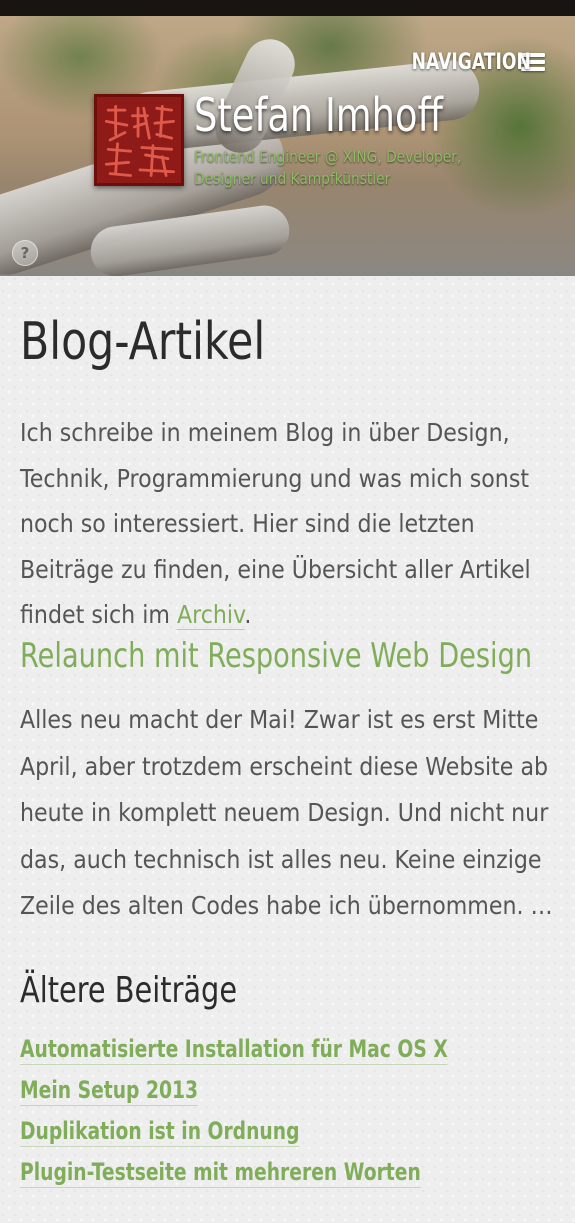  What do you see at coordinates (25, 253) in the screenshot?
I see `question-mark-icon: ?` at bounding box center [25, 253].